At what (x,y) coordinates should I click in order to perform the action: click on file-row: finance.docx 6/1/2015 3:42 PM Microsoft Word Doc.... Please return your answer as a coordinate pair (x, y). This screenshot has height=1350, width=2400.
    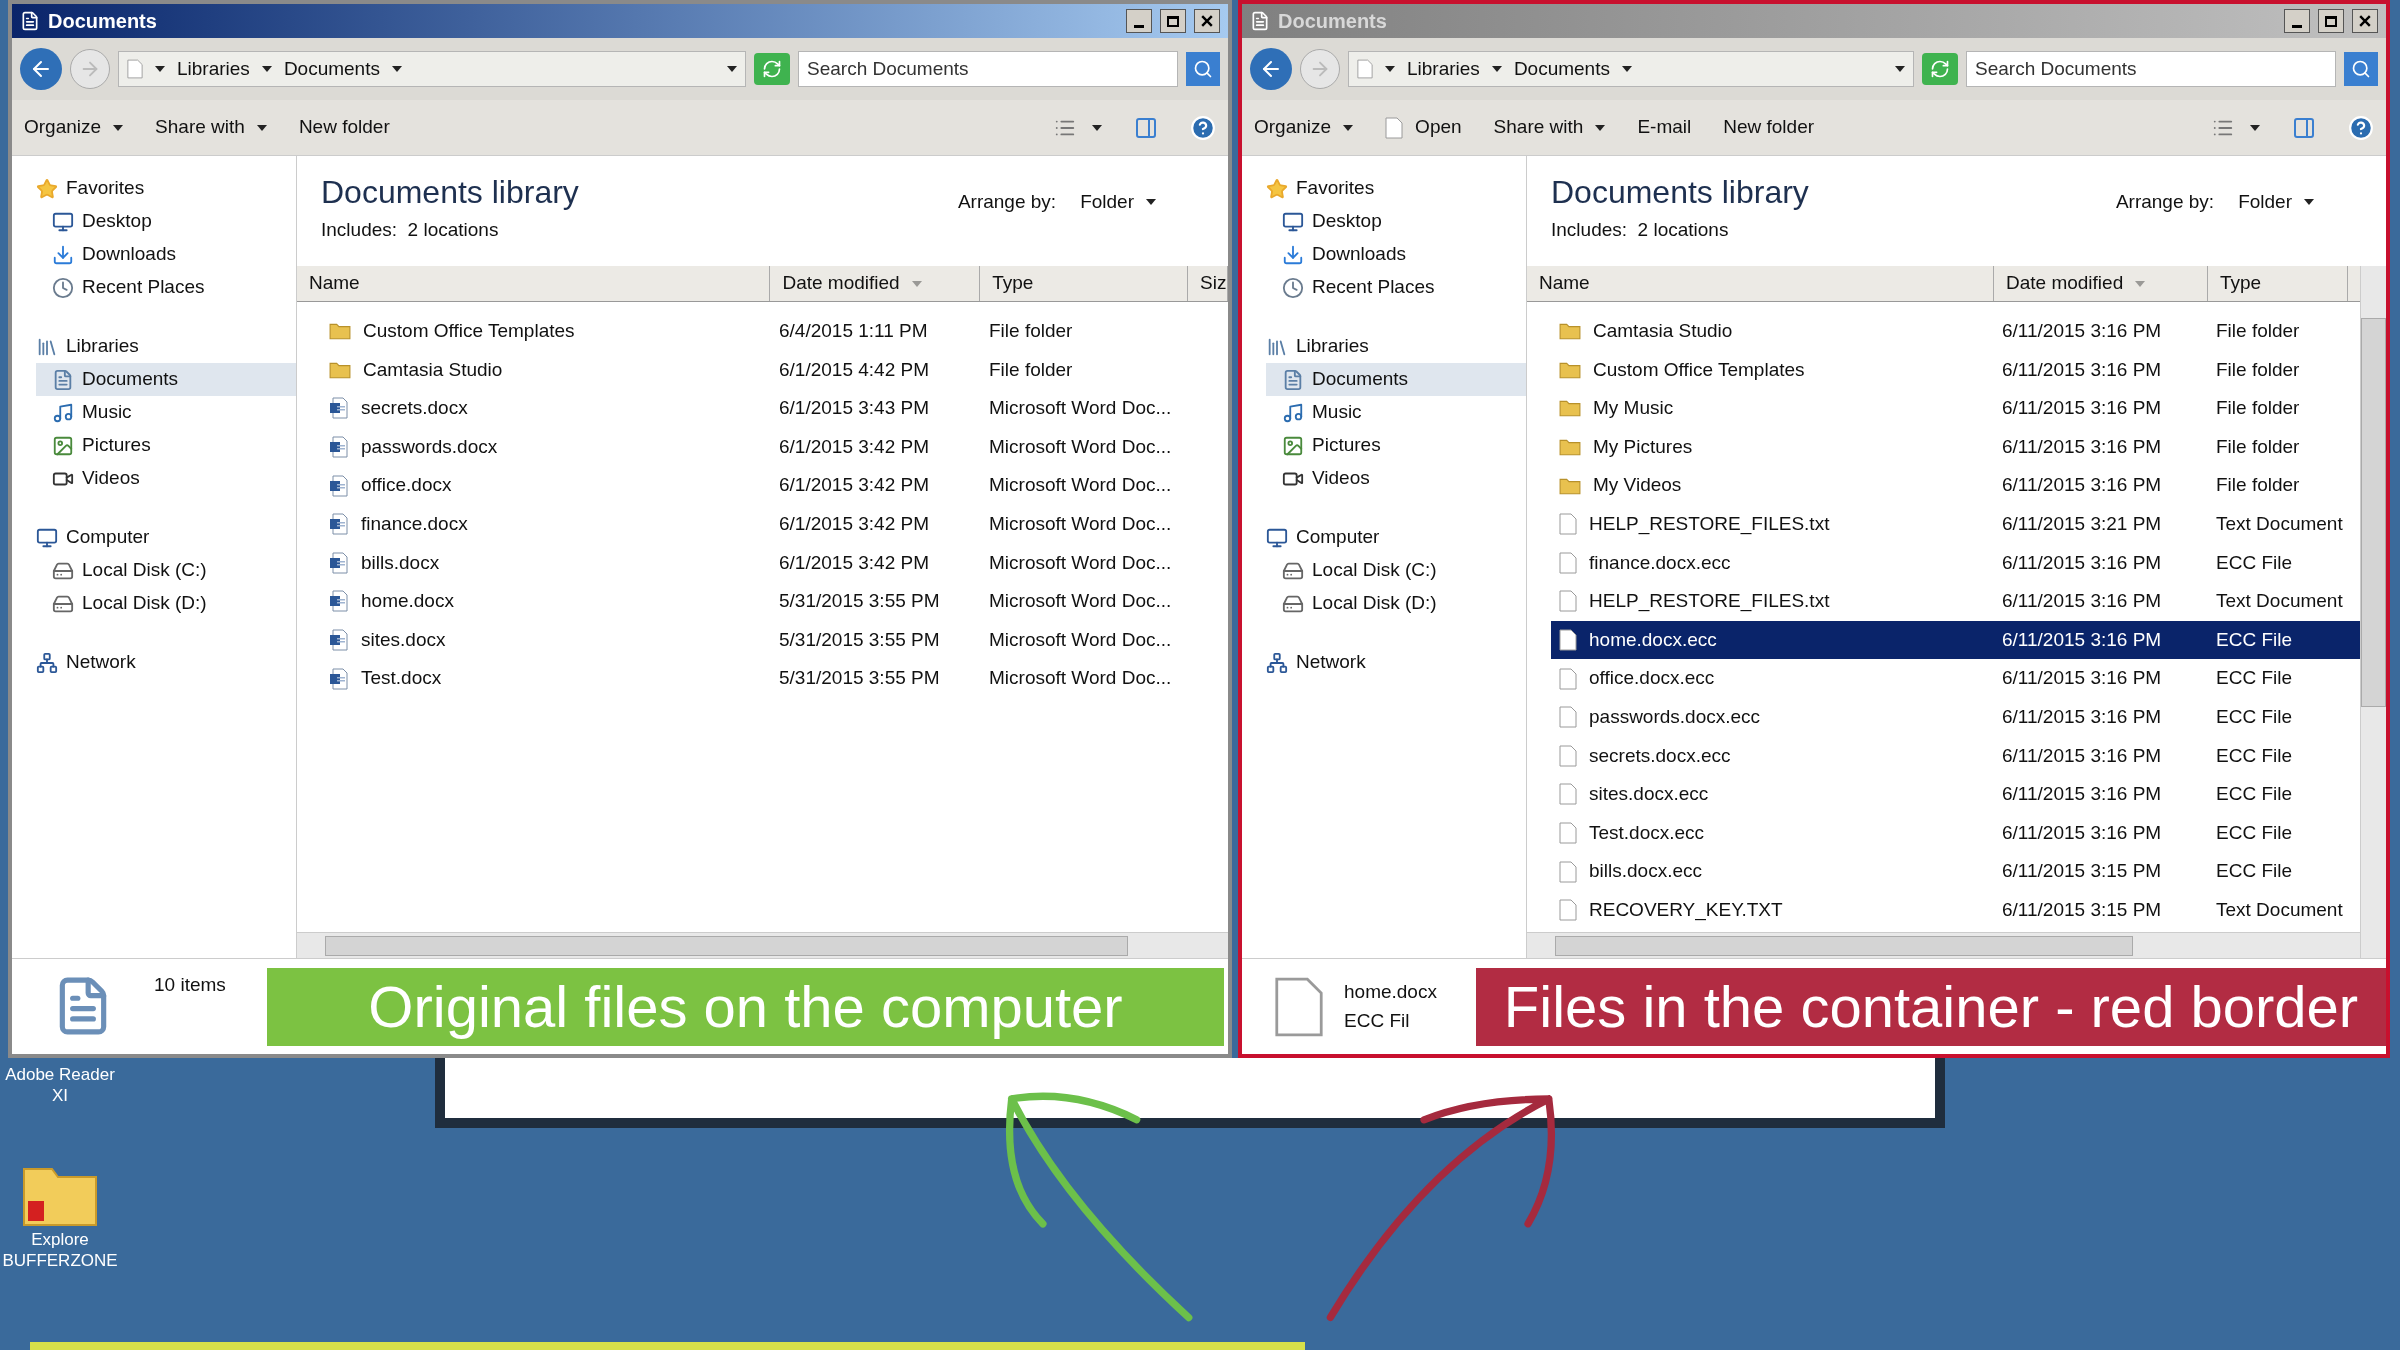
    Looking at the image, I should click on (774, 524).